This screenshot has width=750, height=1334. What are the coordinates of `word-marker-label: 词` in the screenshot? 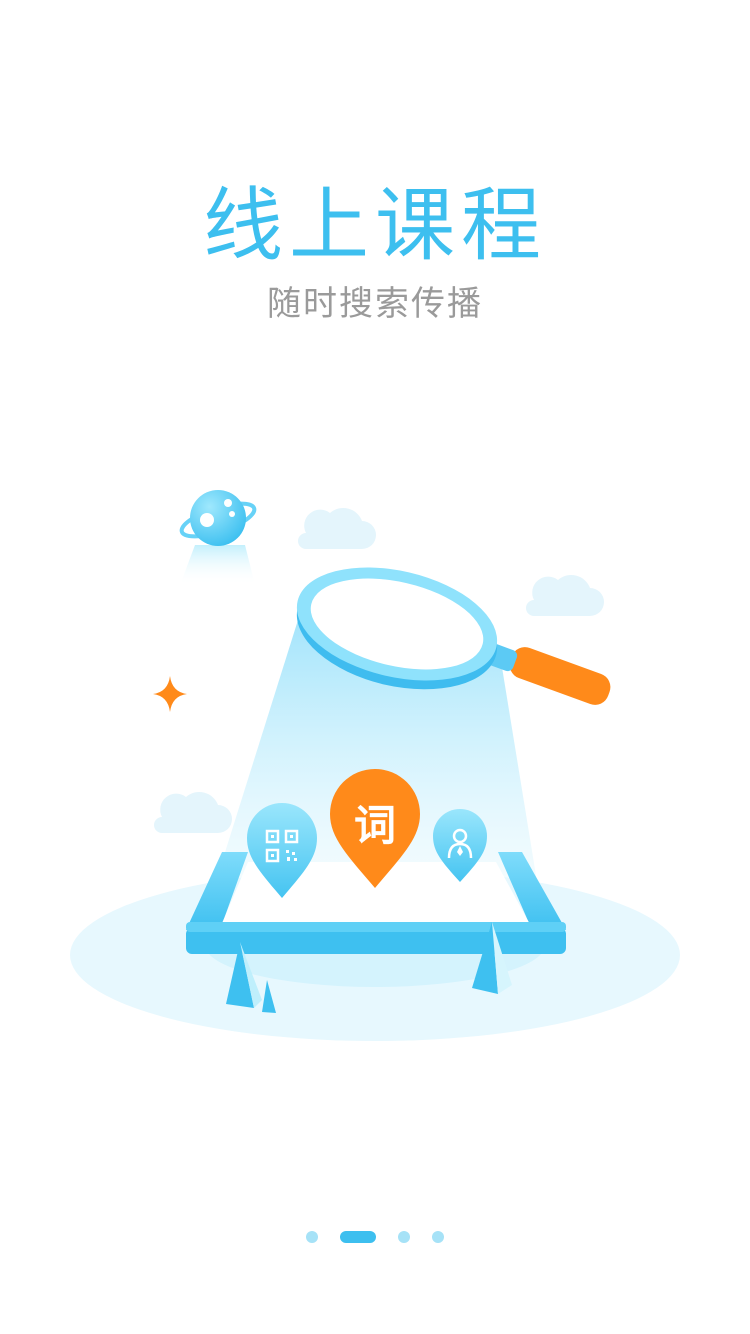 It's located at (375, 825).